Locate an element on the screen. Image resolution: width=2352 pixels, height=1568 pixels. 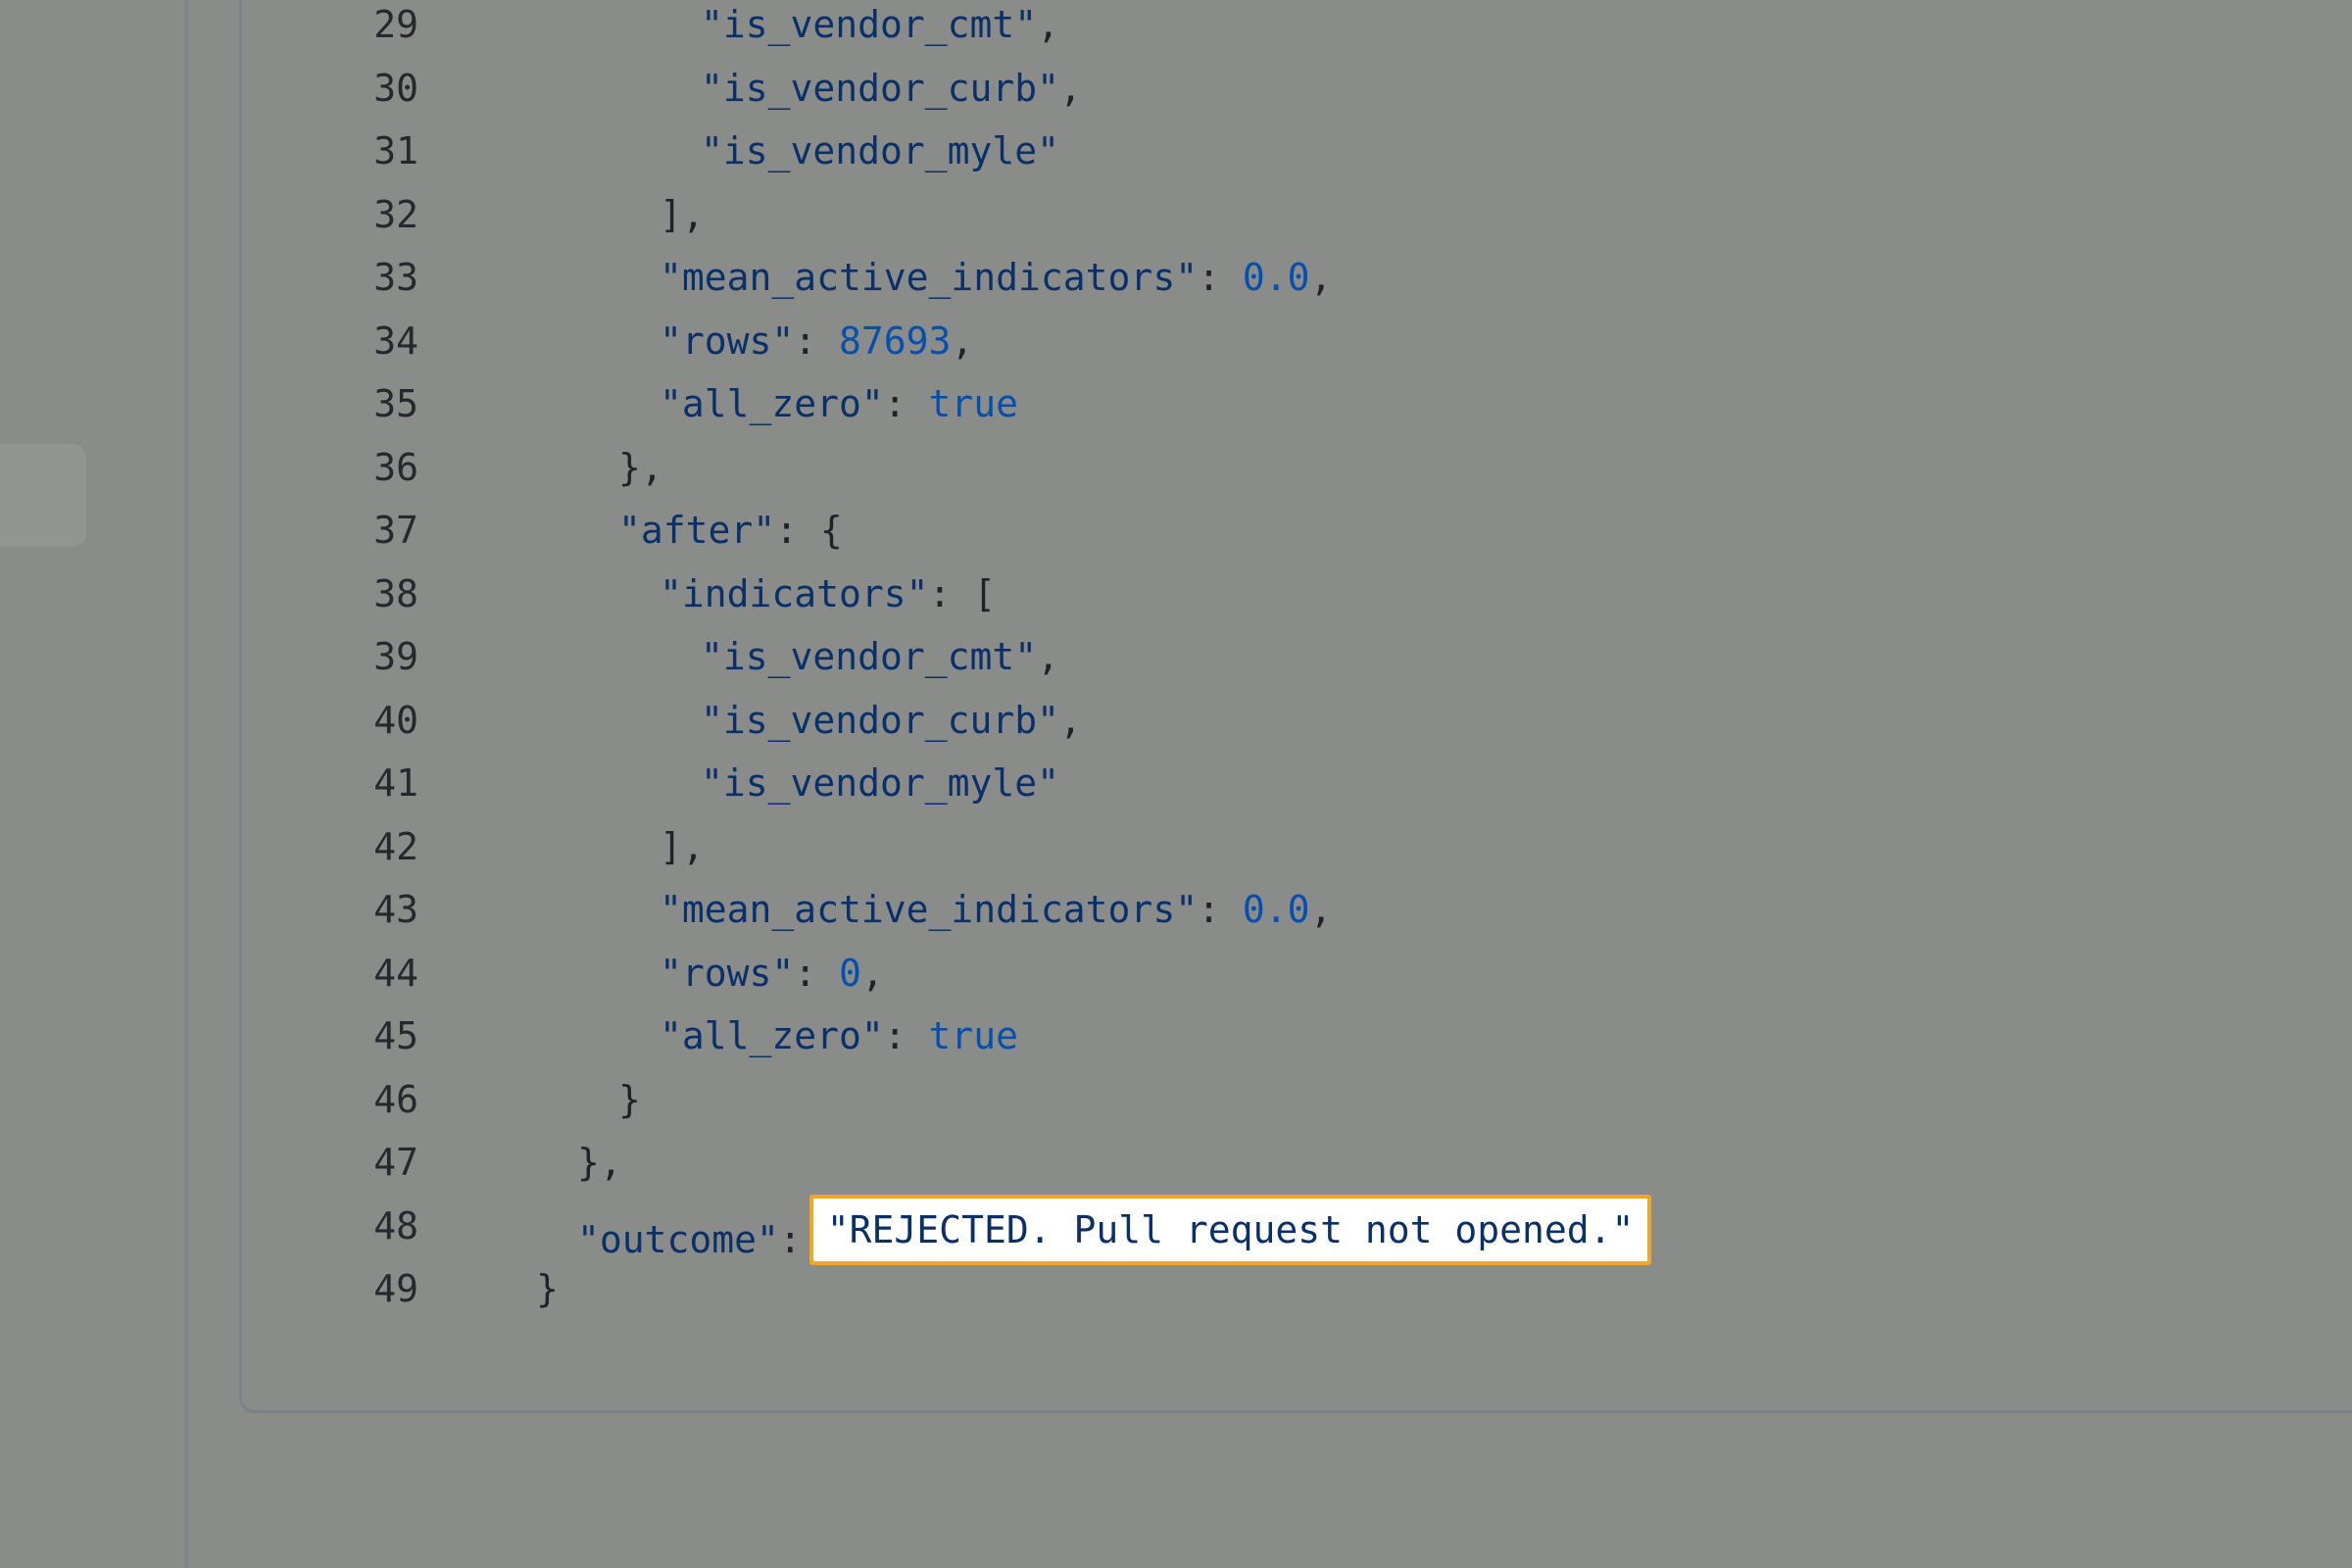
line-number: 39 is located at coordinates (395, 656).